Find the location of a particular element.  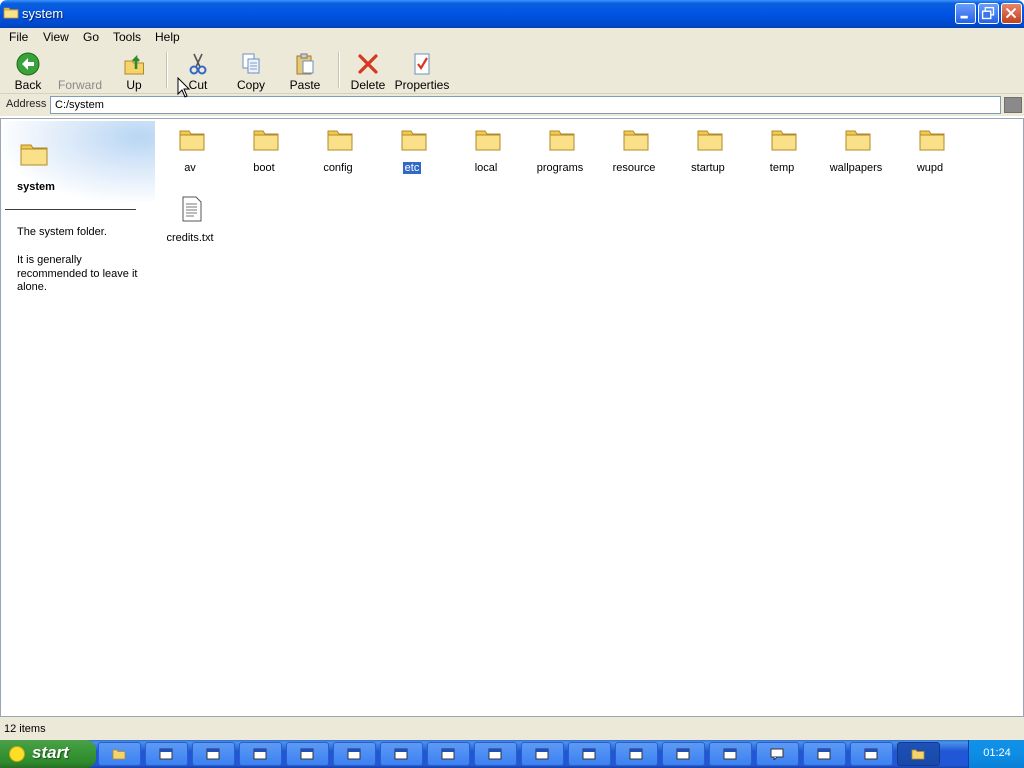

close-button is located at coordinates (1011, 13).